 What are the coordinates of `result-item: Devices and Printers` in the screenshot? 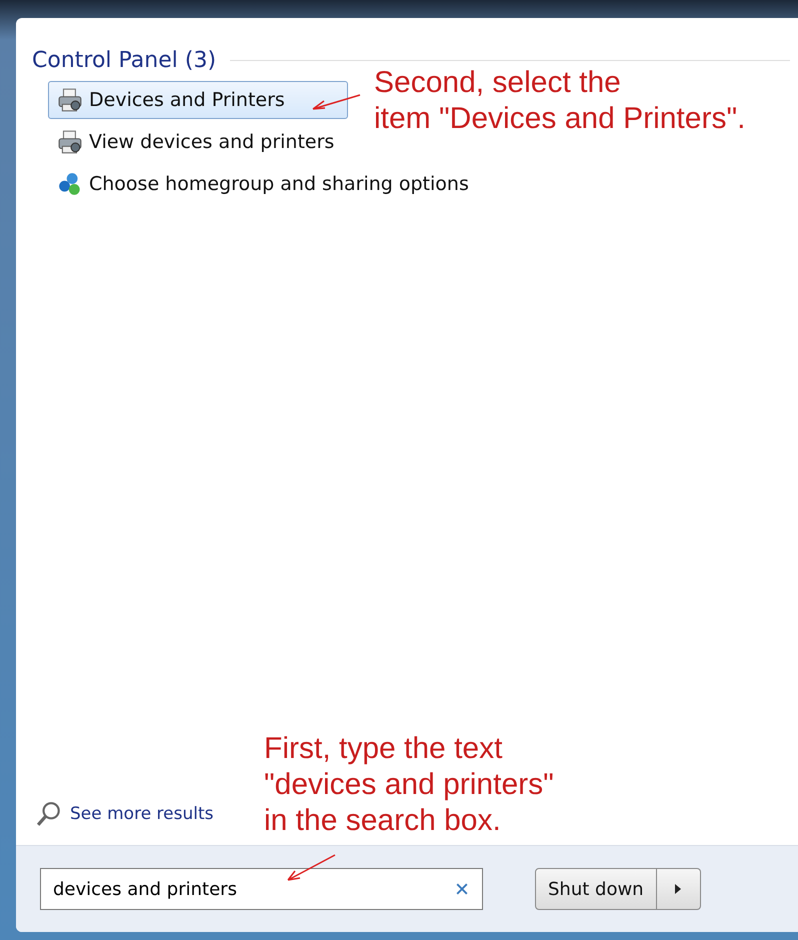 It's located at (198, 100).